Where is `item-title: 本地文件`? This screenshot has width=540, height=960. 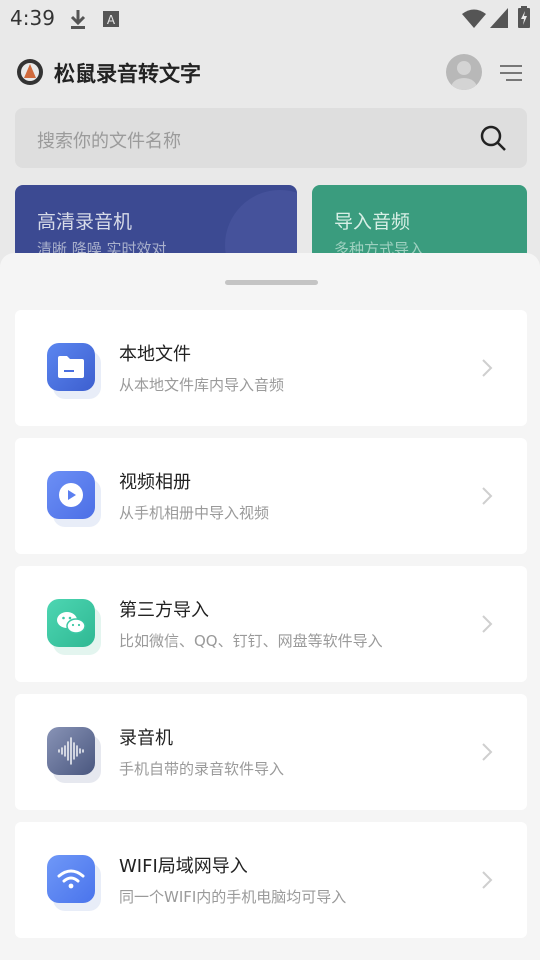
item-title: 本地文件 is located at coordinates (155, 354).